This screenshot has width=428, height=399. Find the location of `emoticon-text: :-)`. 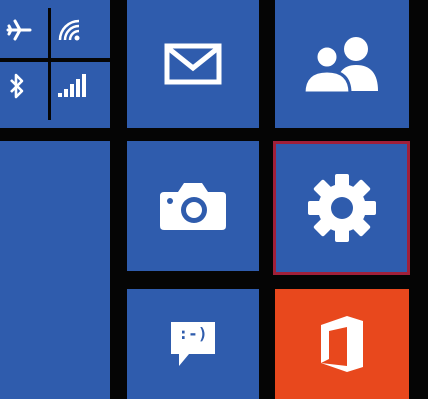

emoticon-text: :-) is located at coordinates (193, 333).